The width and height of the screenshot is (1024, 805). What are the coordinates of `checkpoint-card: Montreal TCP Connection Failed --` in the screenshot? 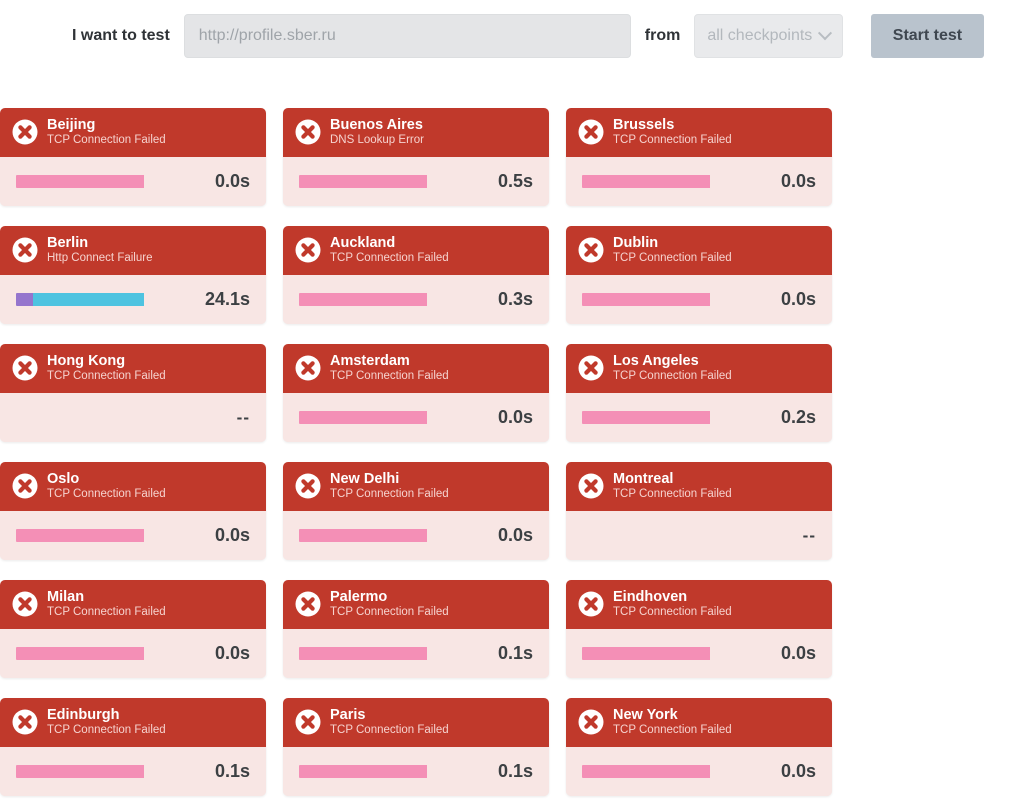 It's located at (699, 511).